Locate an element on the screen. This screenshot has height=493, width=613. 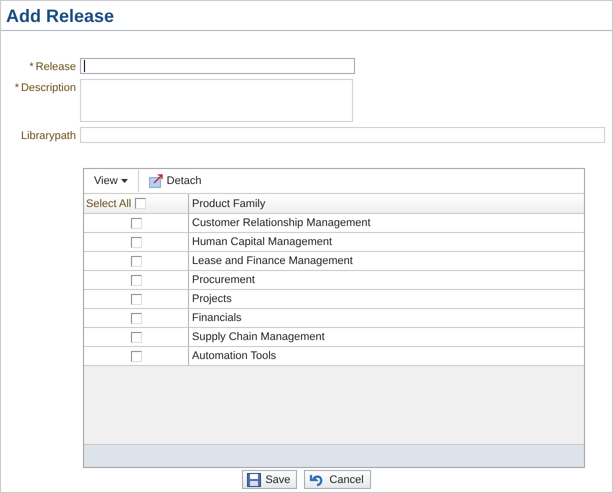
table-cell-text: Automation Tools is located at coordinates (234, 356).